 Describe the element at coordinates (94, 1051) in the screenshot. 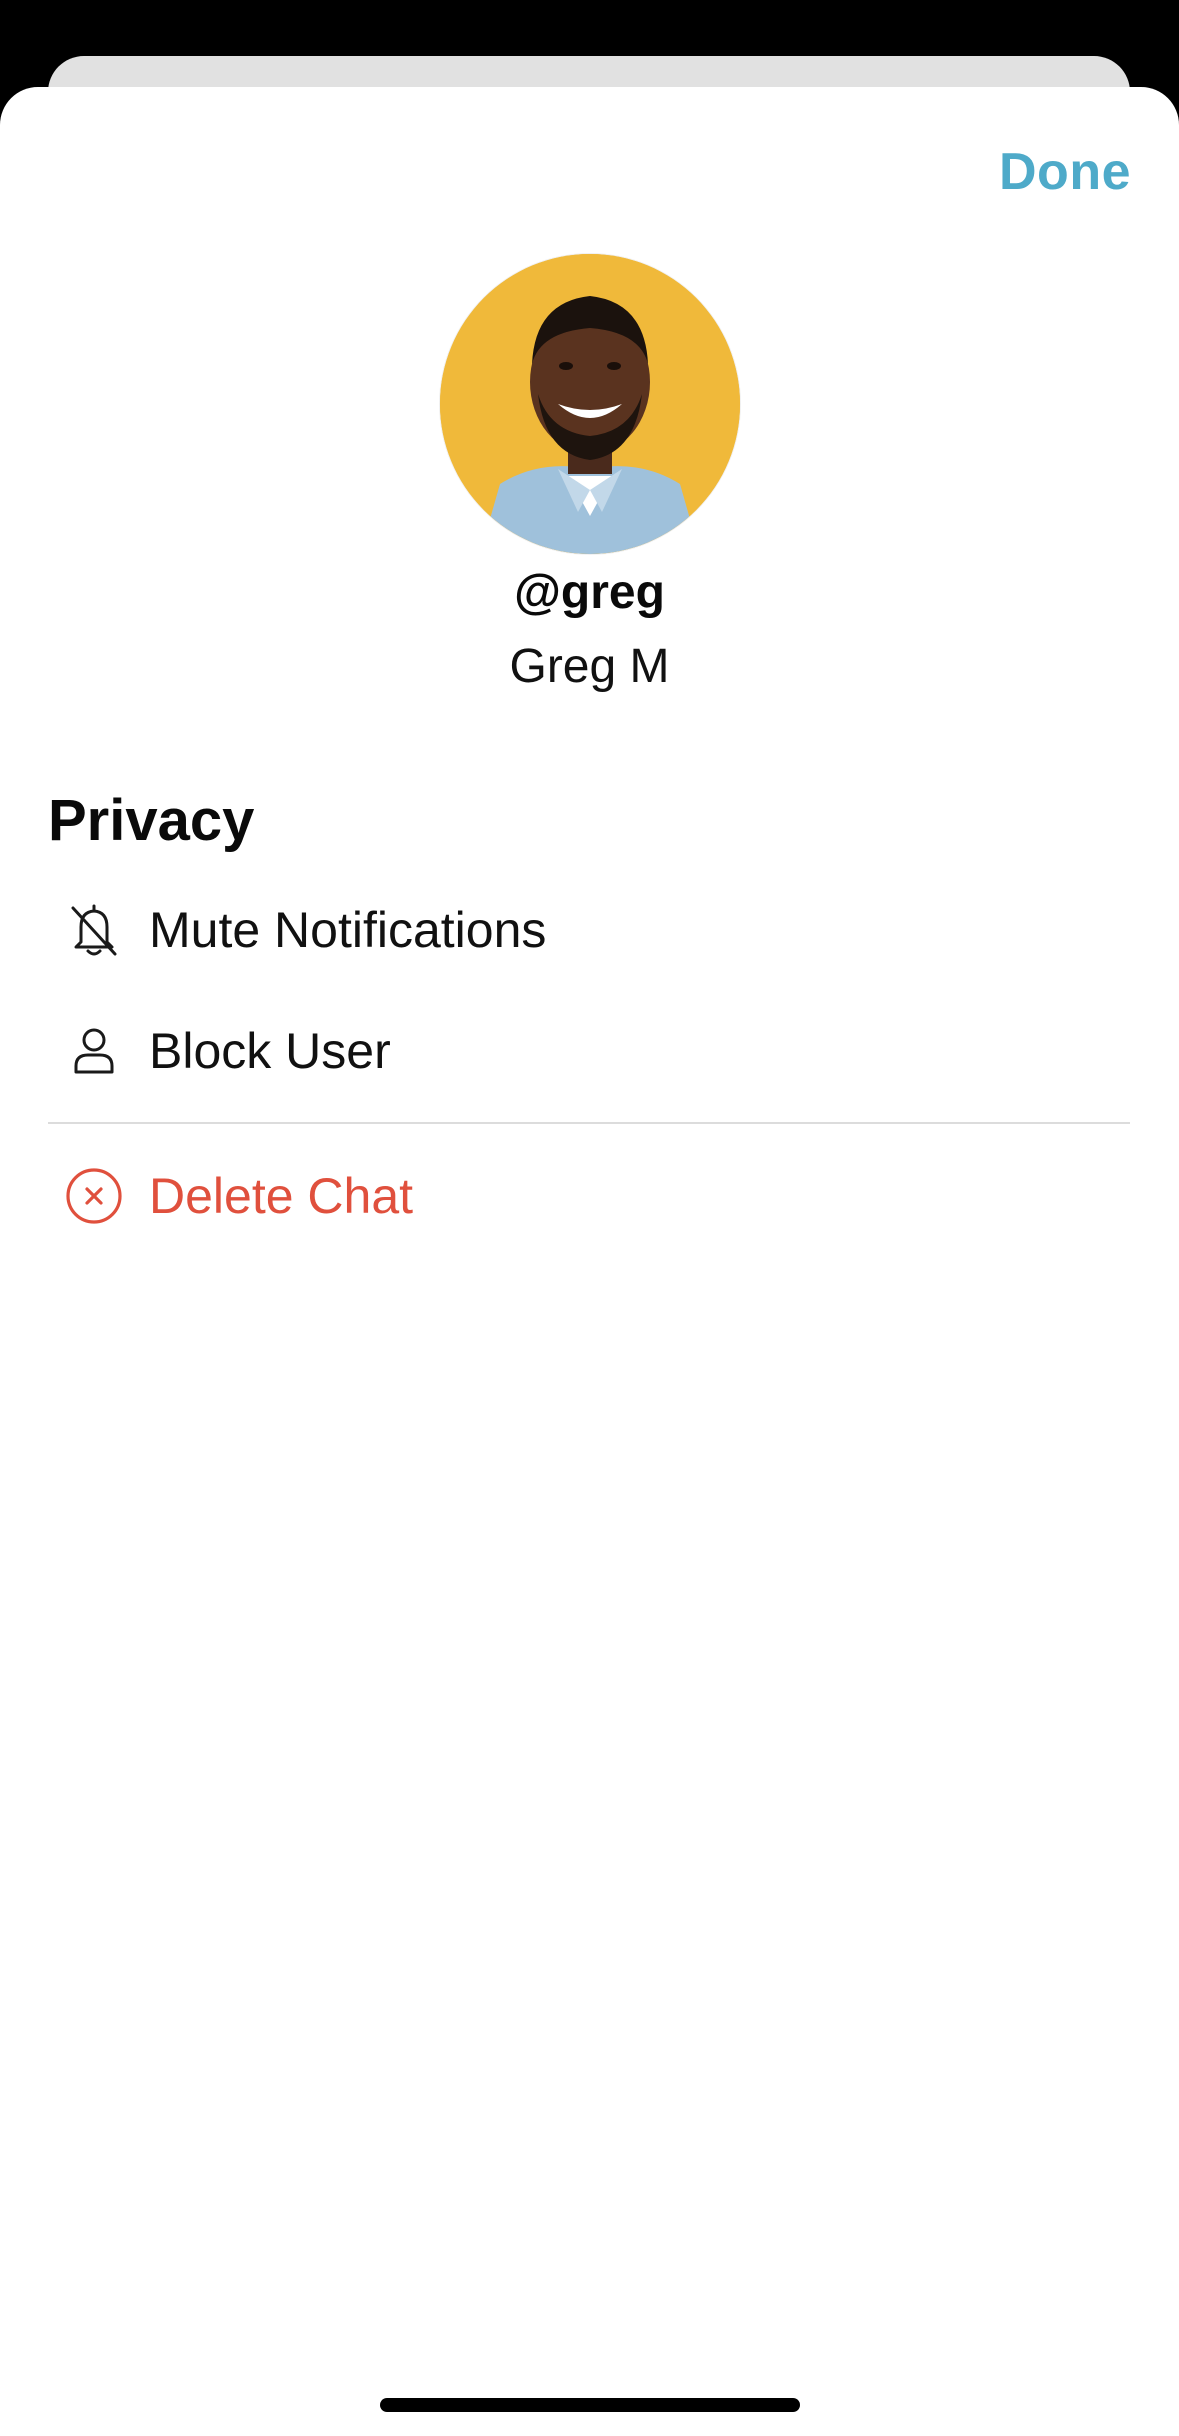

I see `person-icon` at that location.